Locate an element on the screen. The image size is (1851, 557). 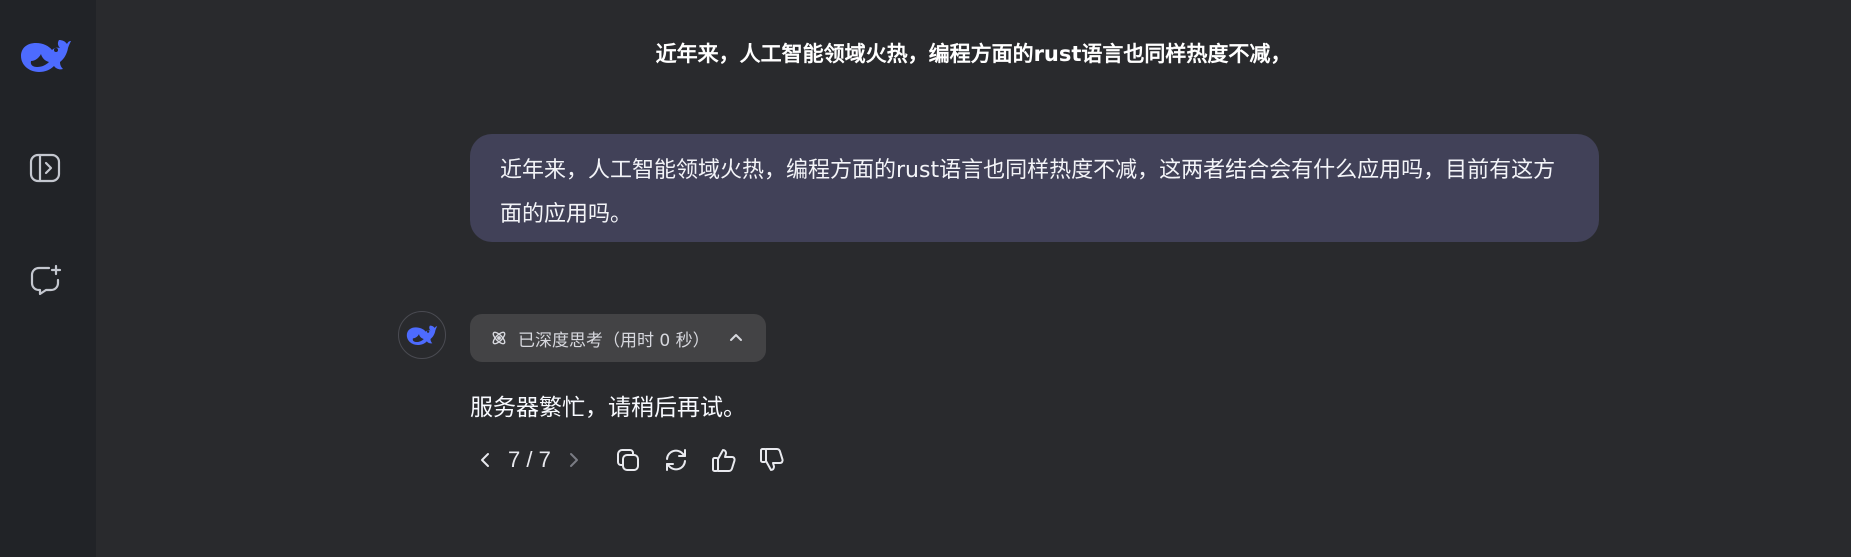
copy-icon is located at coordinates (628, 460).